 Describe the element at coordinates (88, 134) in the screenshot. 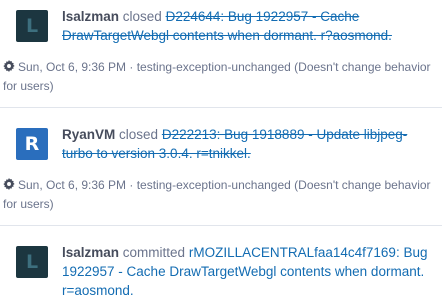

I see `author-link: RyanVM` at that location.